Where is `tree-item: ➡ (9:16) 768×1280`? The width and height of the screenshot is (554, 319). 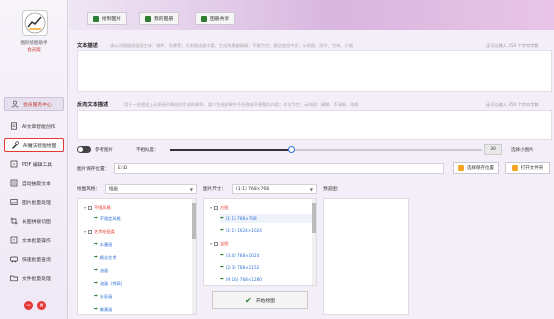
tree-item: ➡ (9:16) 768×1280 is located at coordinates (241, 279).